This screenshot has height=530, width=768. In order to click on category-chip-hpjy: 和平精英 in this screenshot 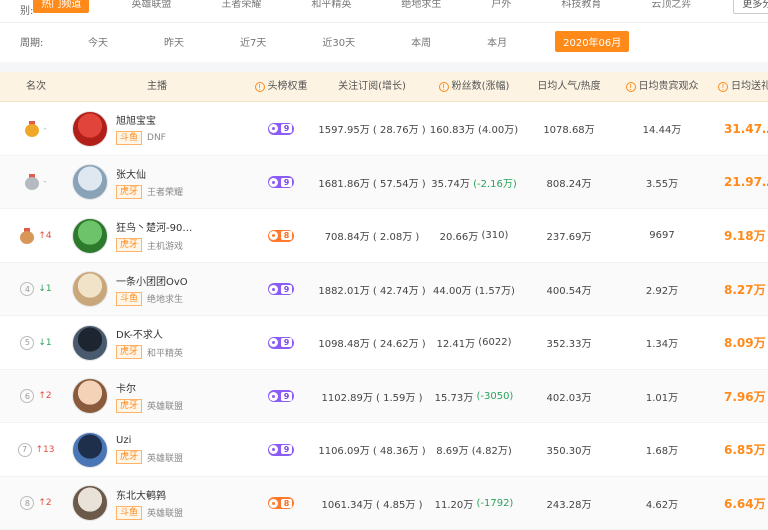, I will do `click(331, 6)`.